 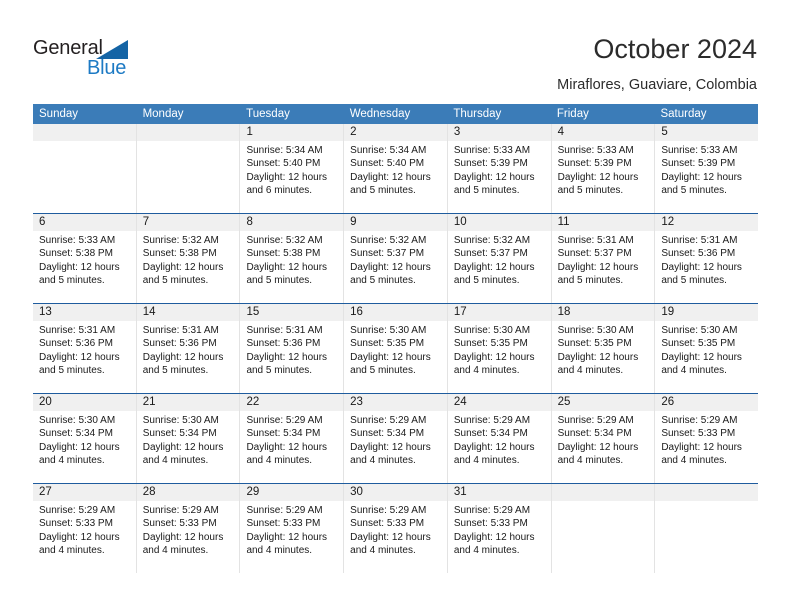 What do you see at coordinates (707, 402) in the screenshot?
I see `day-number: 26` at bounding box center [707, 402].